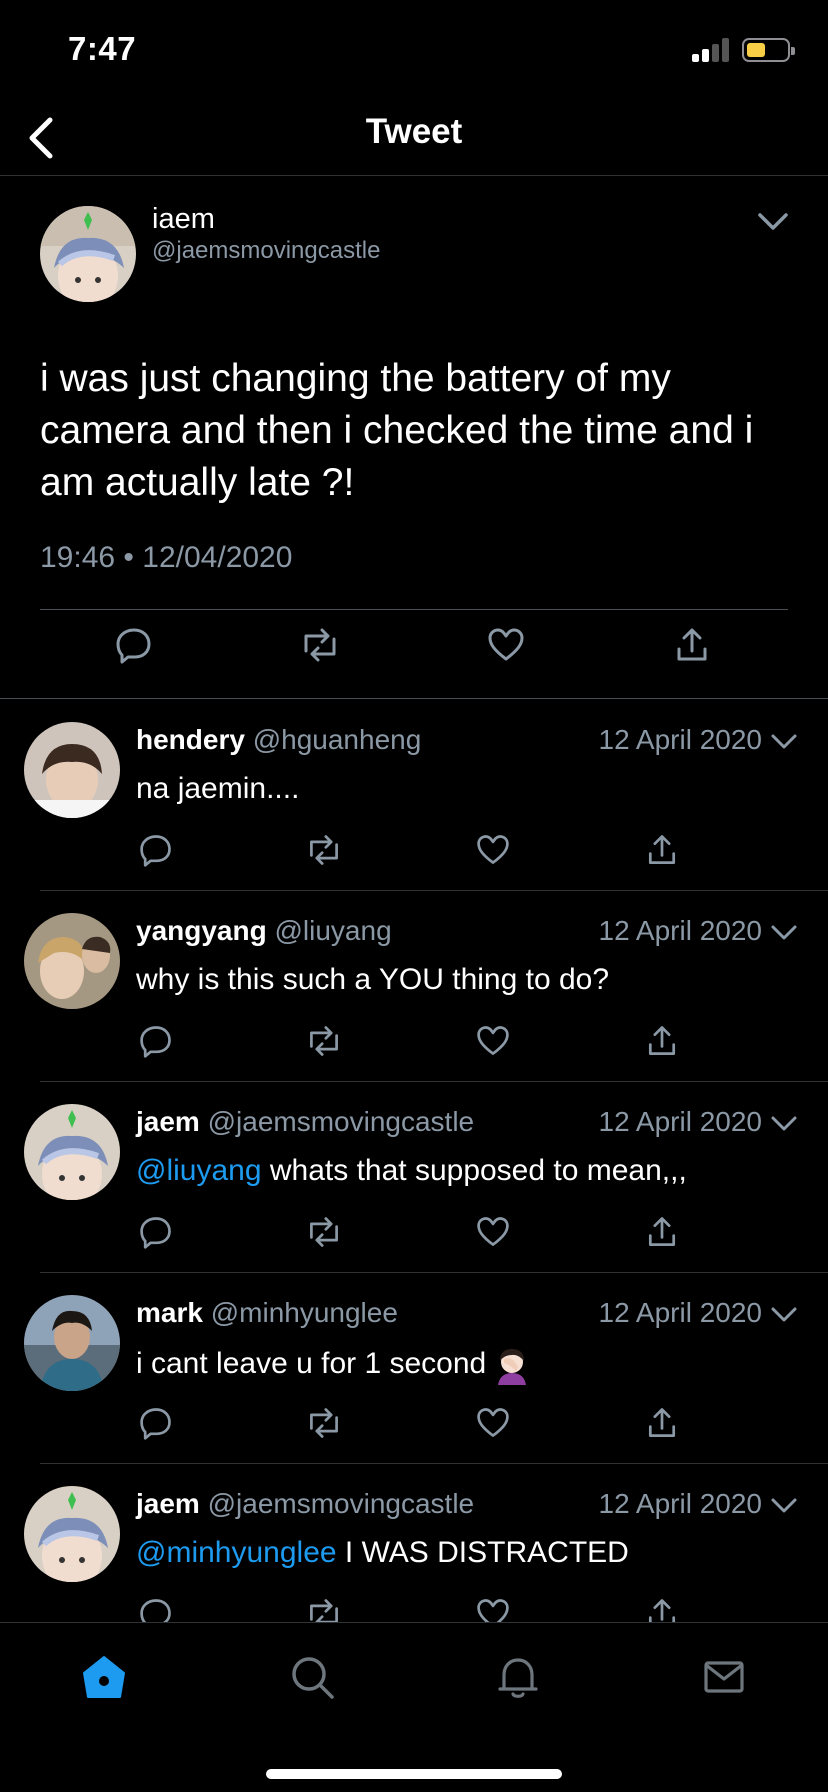  I want to click on more-options-button, so click(773, 221).